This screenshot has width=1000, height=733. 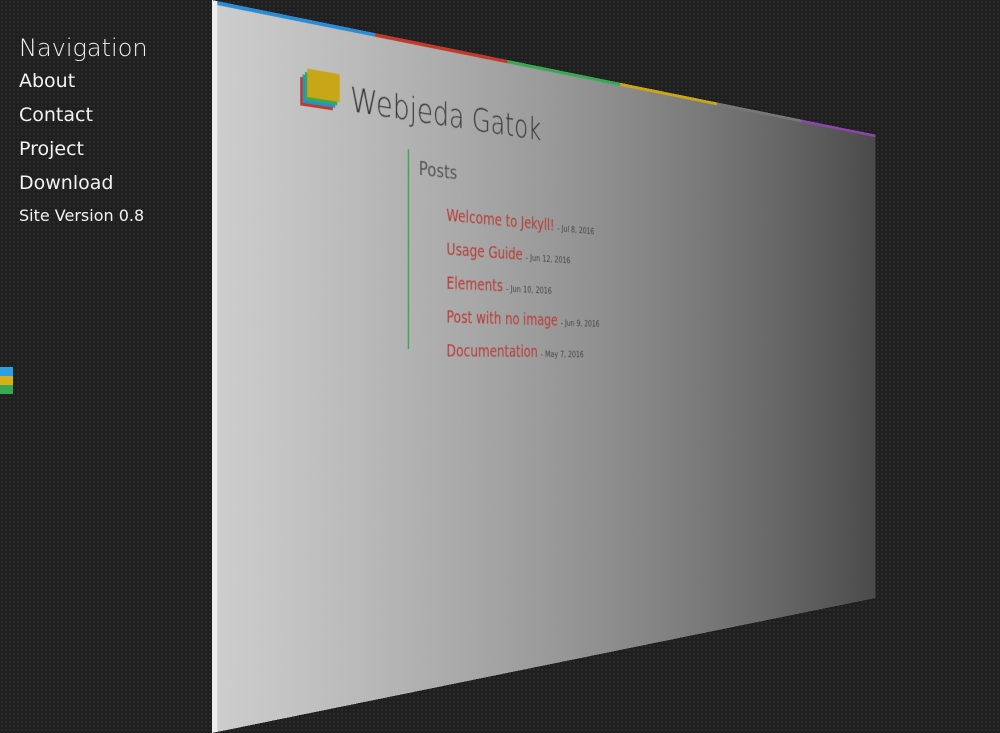 What do you see at coordinates (501, 319) in the screenshot?
I see `post-link: Post with no image` at bounding box center [501, 319].